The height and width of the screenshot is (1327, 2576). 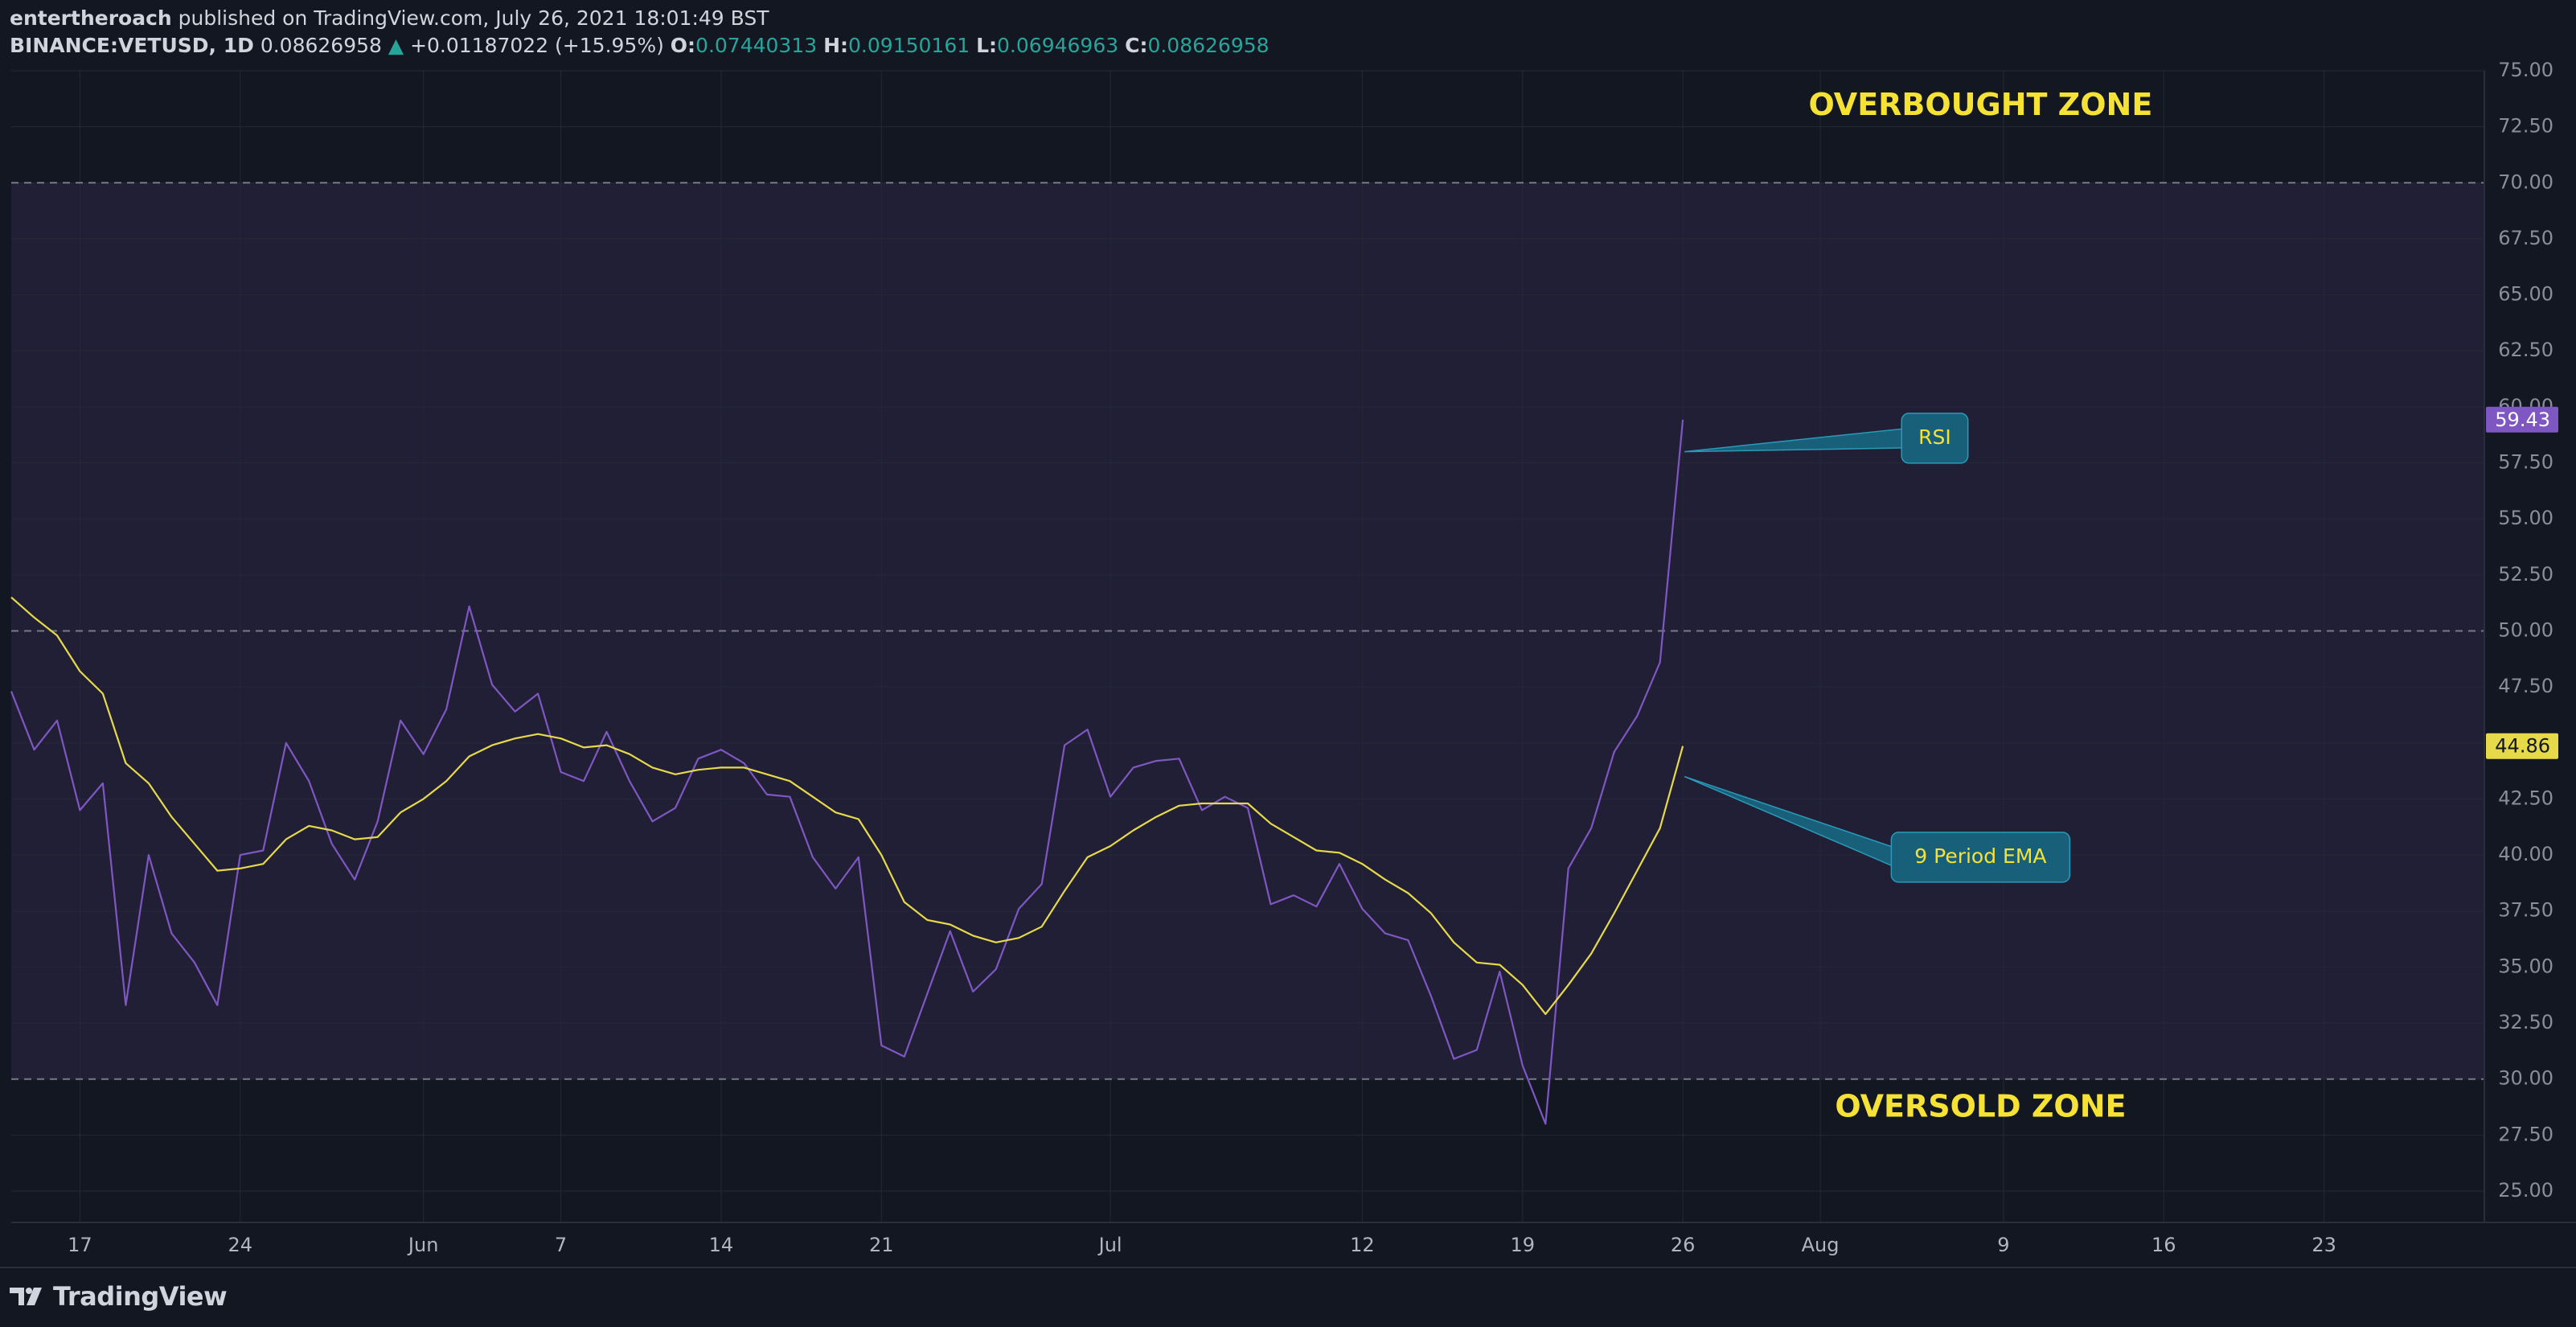 I want to click on y-tick-label: 42.50, so click(x=2525, y=798).